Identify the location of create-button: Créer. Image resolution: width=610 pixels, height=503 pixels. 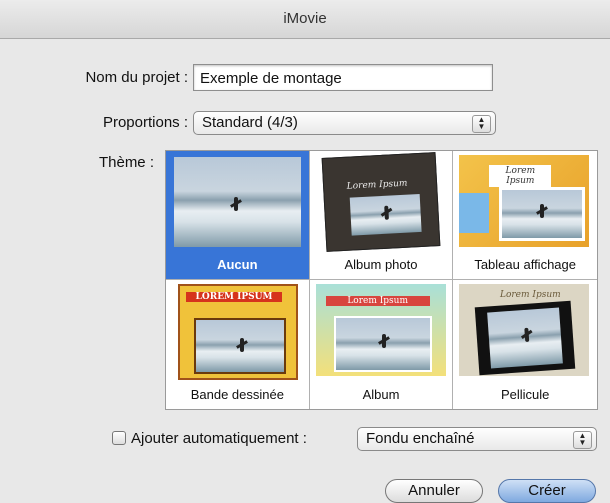
(547, 491).